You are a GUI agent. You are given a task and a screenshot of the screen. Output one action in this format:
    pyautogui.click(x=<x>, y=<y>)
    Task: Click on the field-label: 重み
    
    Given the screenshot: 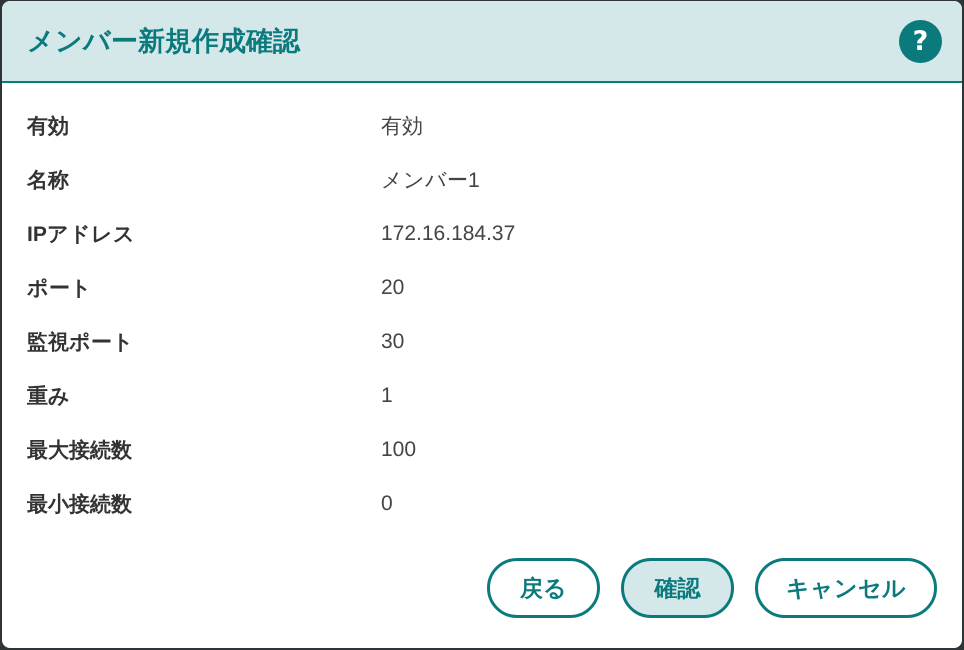 What is the action you would take?
    pyautogui.click(x=48, y=397)
    